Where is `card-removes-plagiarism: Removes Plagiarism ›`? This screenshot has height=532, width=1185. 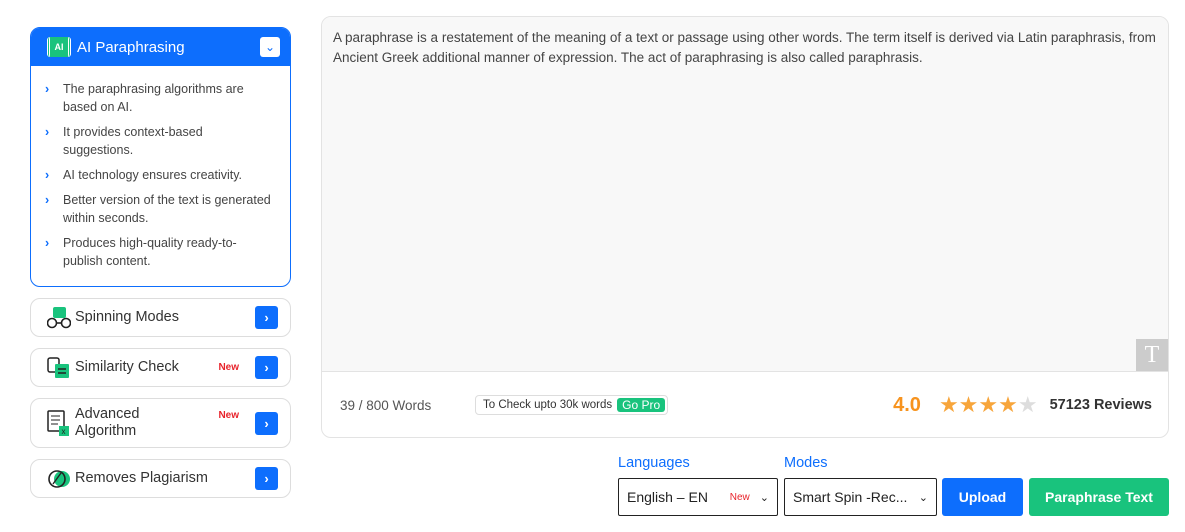
card-removes-plagiarism: Removes Plagiarism › is located at coordinates (160, 478).